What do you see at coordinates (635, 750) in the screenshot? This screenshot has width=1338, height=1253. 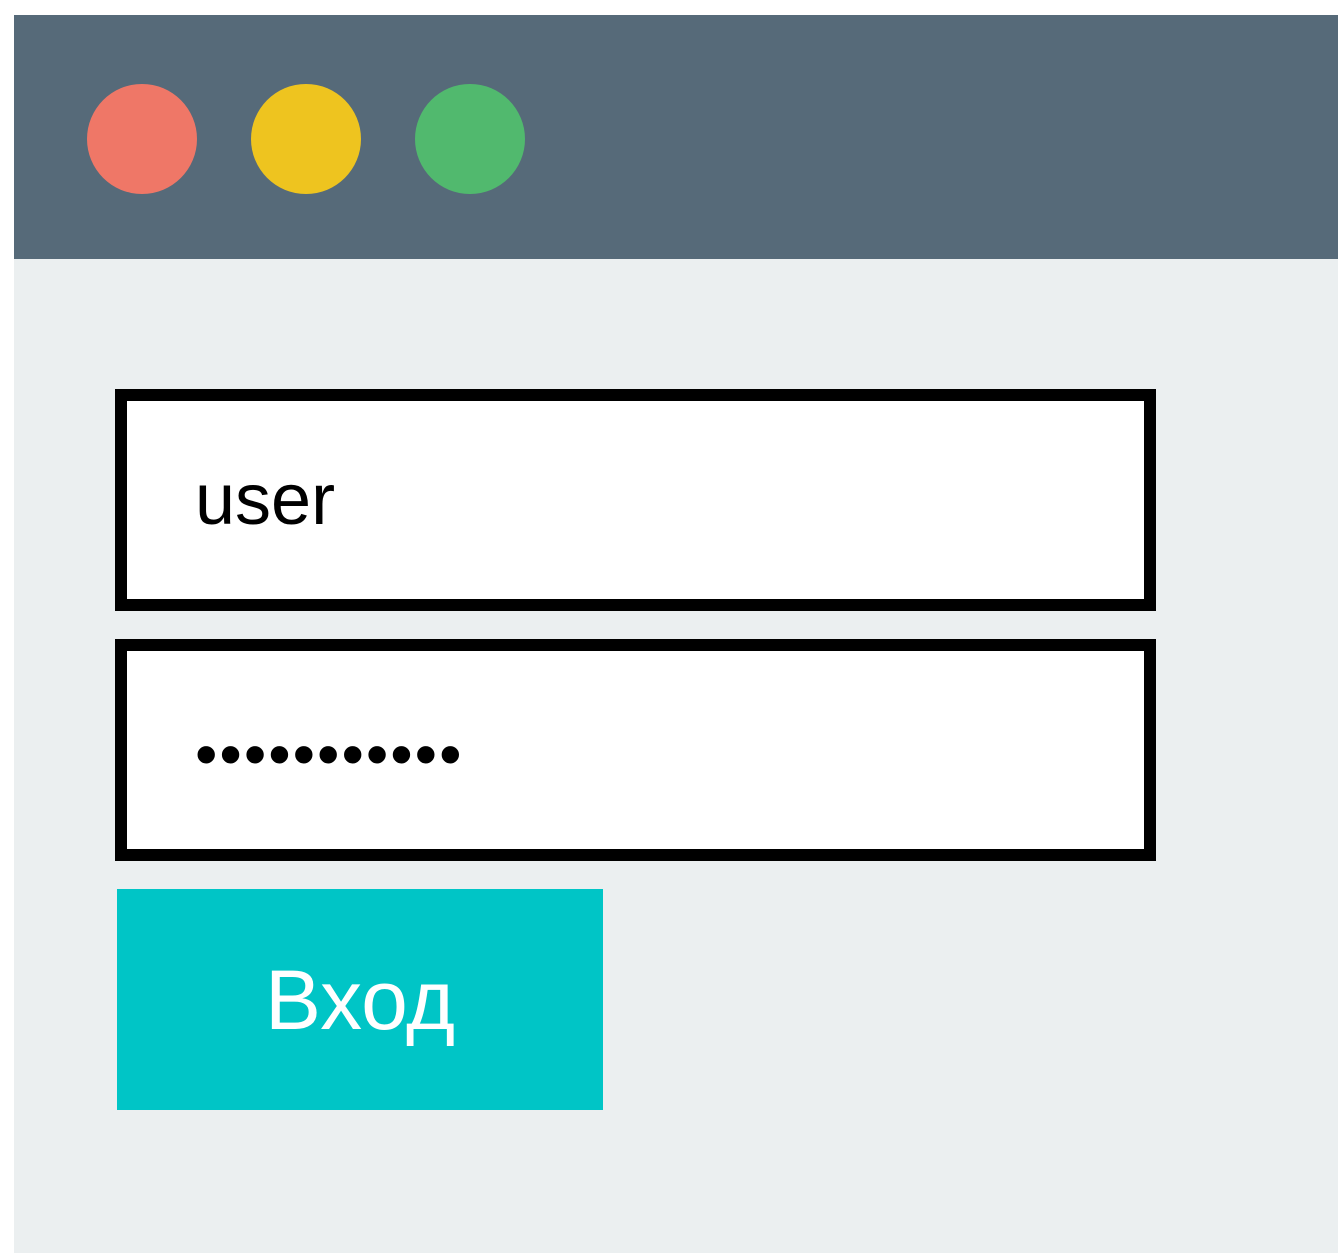 I see `password-field: •••••••••••` at bounding box center [635, 750].